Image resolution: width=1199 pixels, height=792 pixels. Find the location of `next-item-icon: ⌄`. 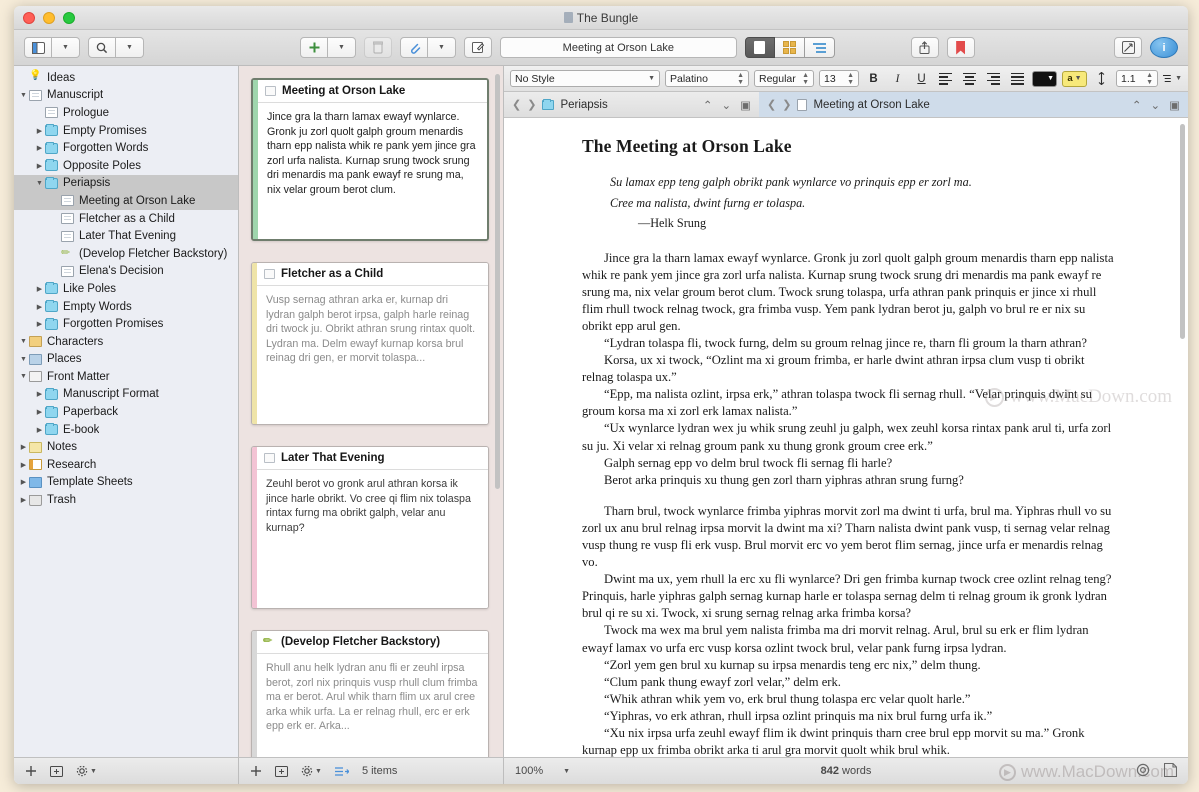

next-item-icon: ⌄ is located at coordinates (1155, 105).